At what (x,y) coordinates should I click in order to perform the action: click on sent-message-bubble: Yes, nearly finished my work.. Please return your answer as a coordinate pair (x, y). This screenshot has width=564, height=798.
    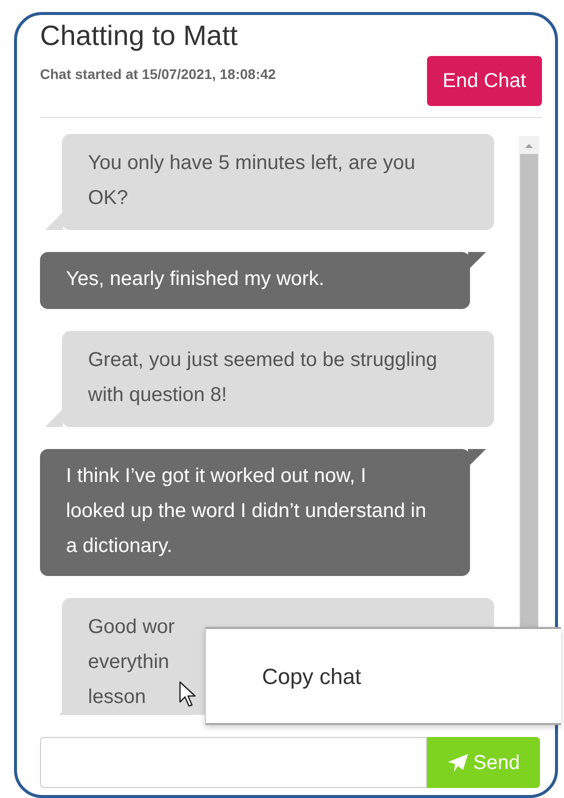
    Looking at the image, I should click on (255, 280).